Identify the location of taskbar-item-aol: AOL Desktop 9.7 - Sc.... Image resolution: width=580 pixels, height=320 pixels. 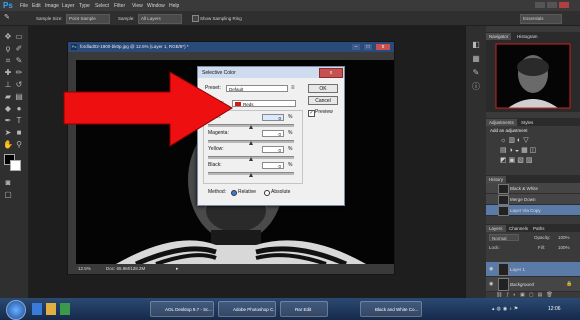
(182, 309).